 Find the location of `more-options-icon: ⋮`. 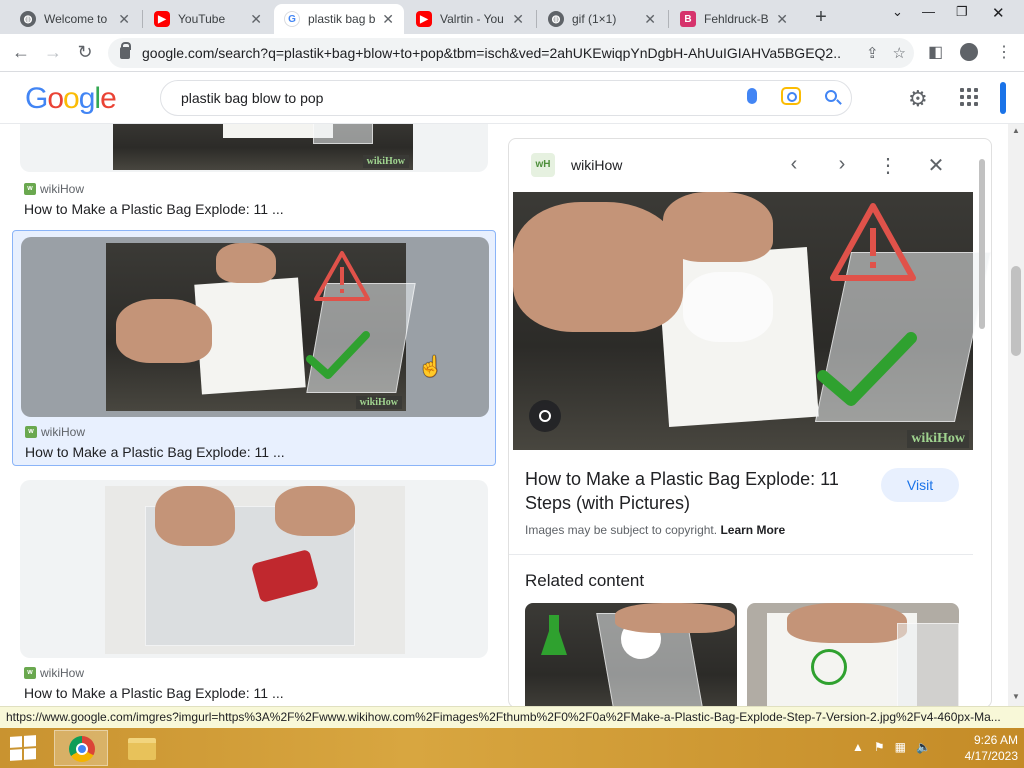

more-options-icon: ⋮ is located at coordinates (888, 165).